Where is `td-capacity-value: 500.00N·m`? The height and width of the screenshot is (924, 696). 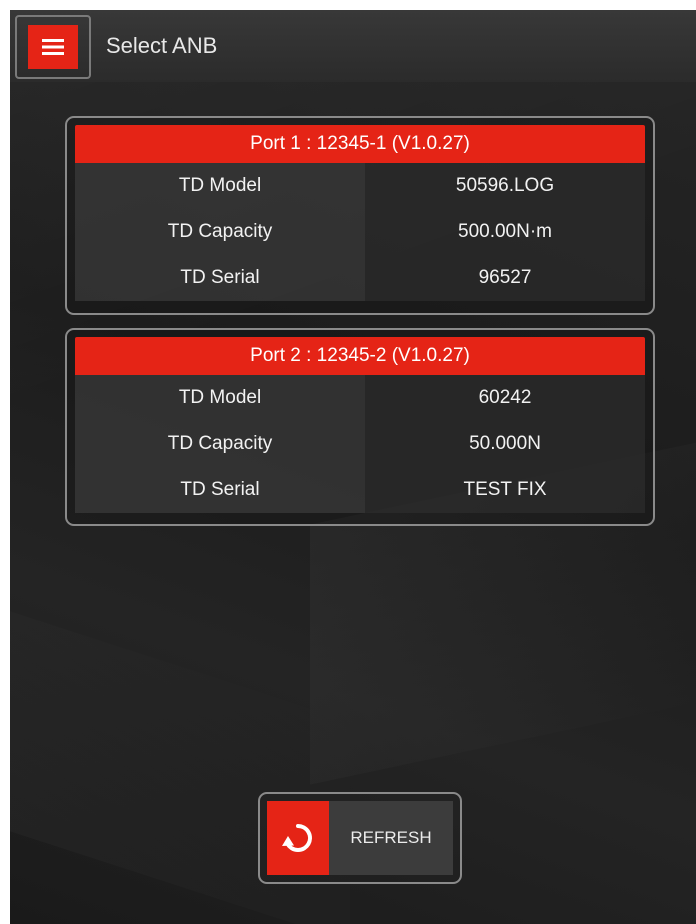
td-capacity-value: 500.00N·m is located at coordinates (505, 232).